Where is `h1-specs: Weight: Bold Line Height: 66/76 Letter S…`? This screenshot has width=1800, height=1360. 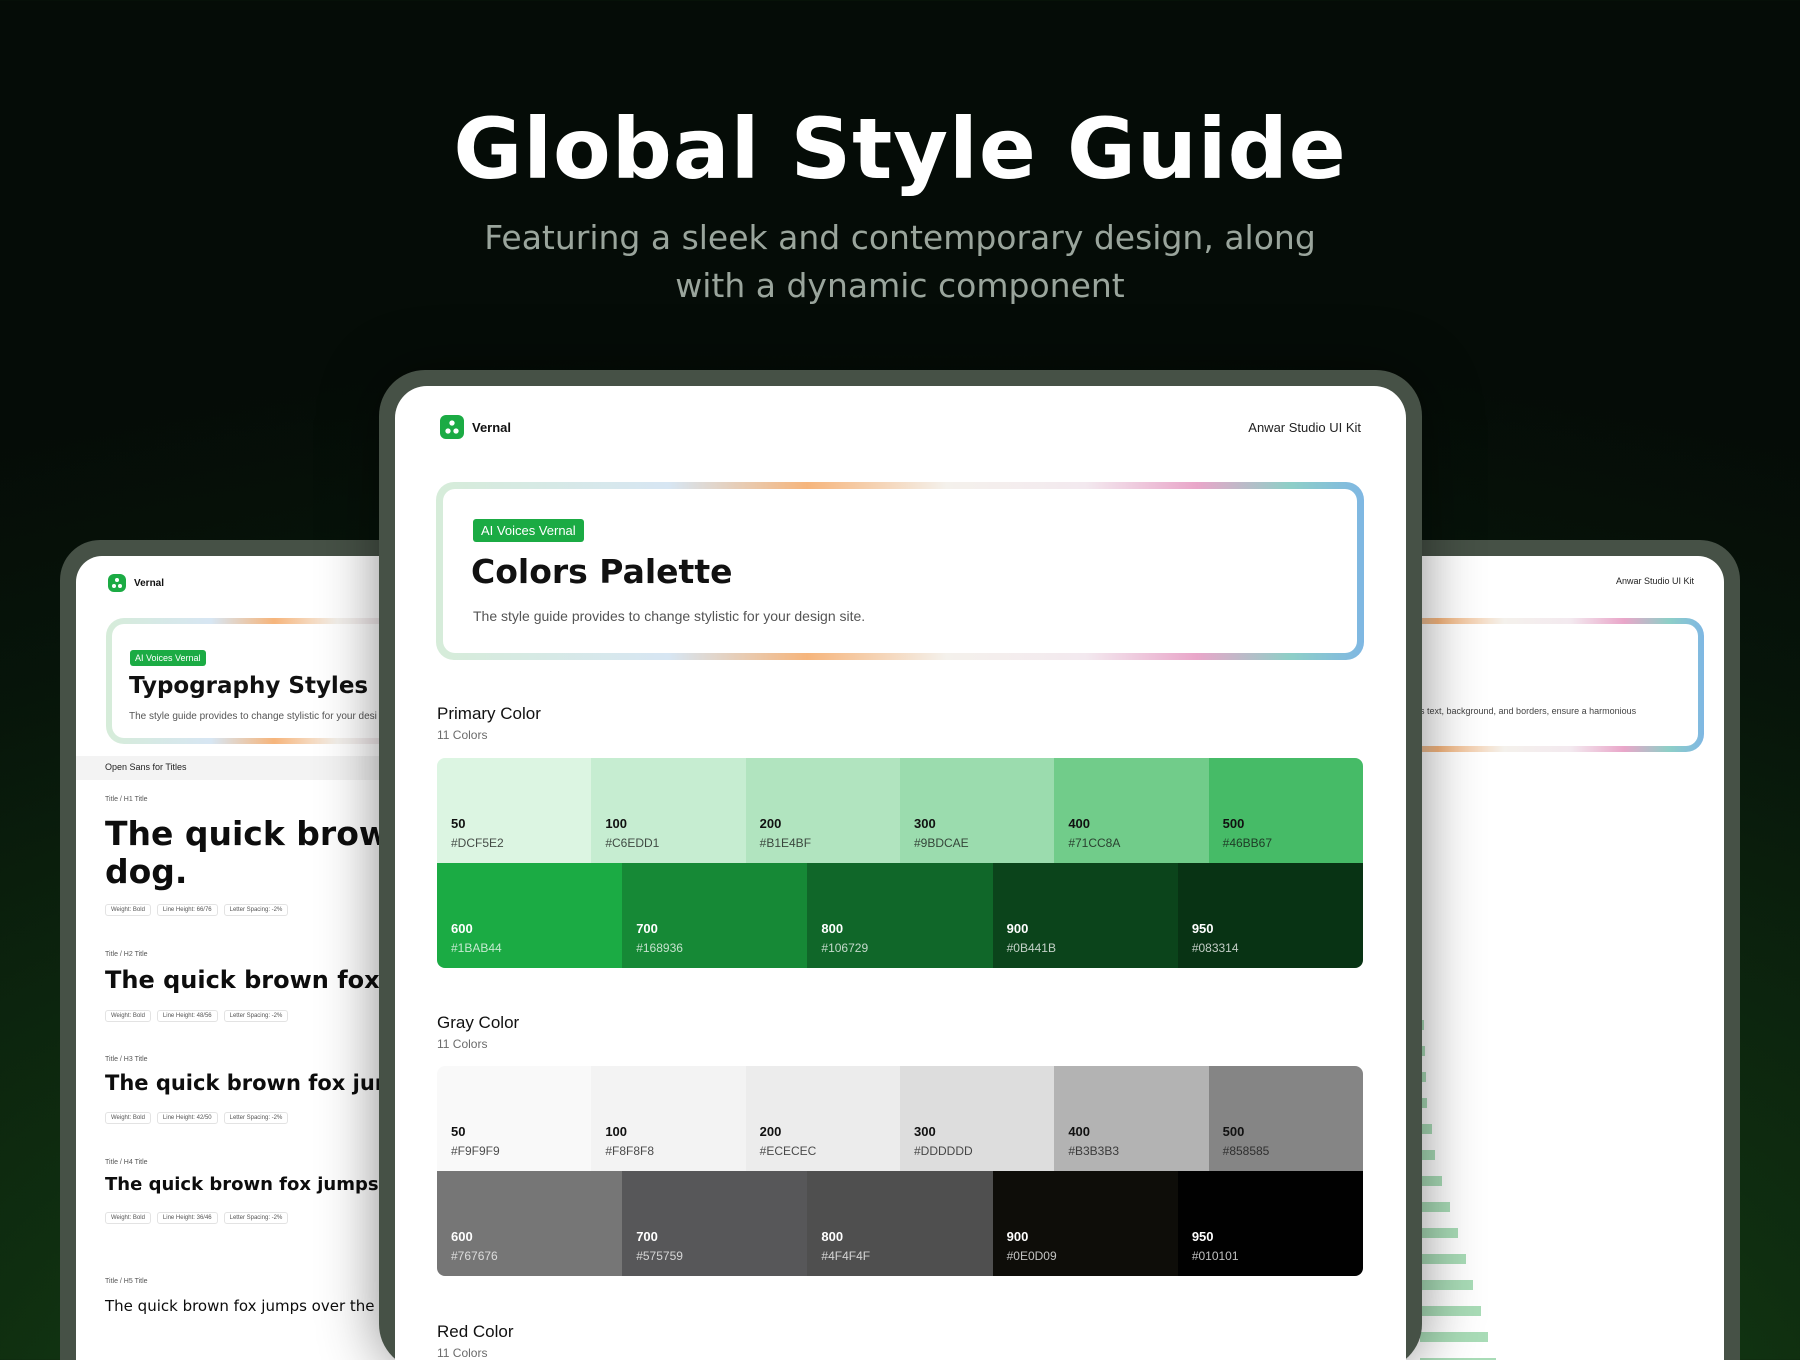
h1-specs: Weight: Bold Line Height: 66/76 Letter S… is located at coordinates (197, 910).